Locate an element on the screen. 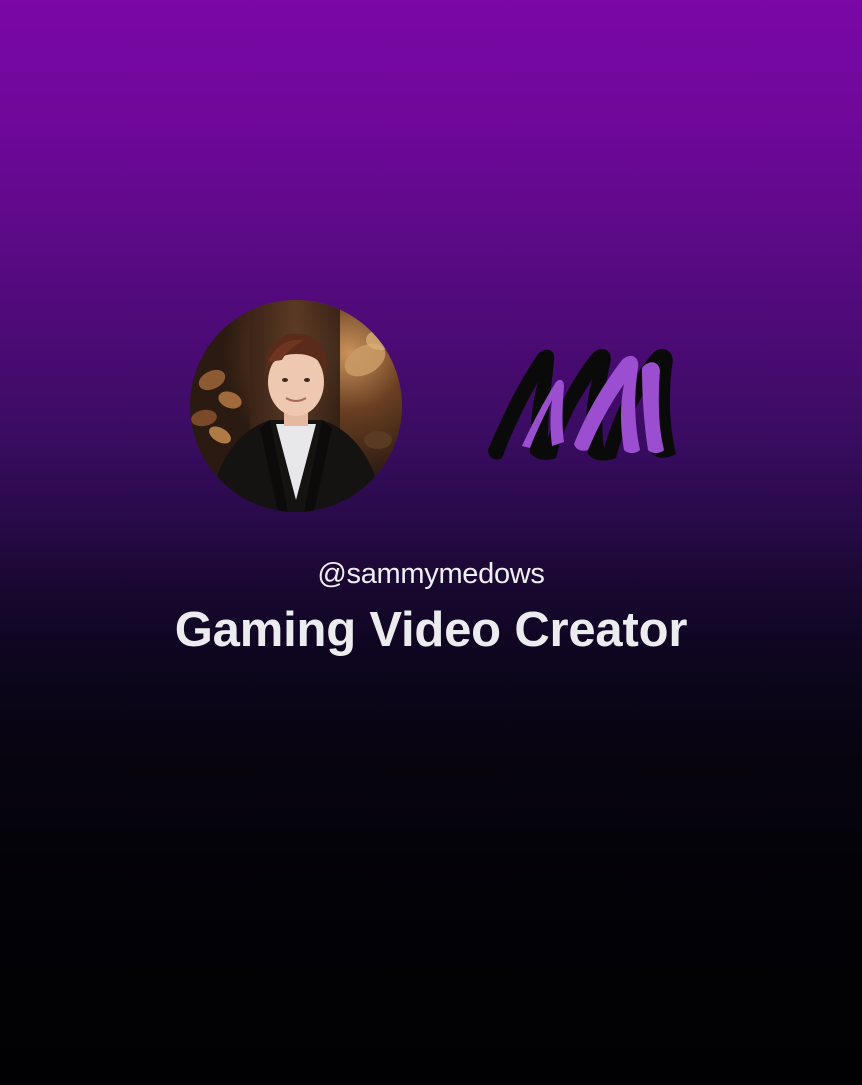  user-handle: @sammymedows is located at coordinates (431, 574).